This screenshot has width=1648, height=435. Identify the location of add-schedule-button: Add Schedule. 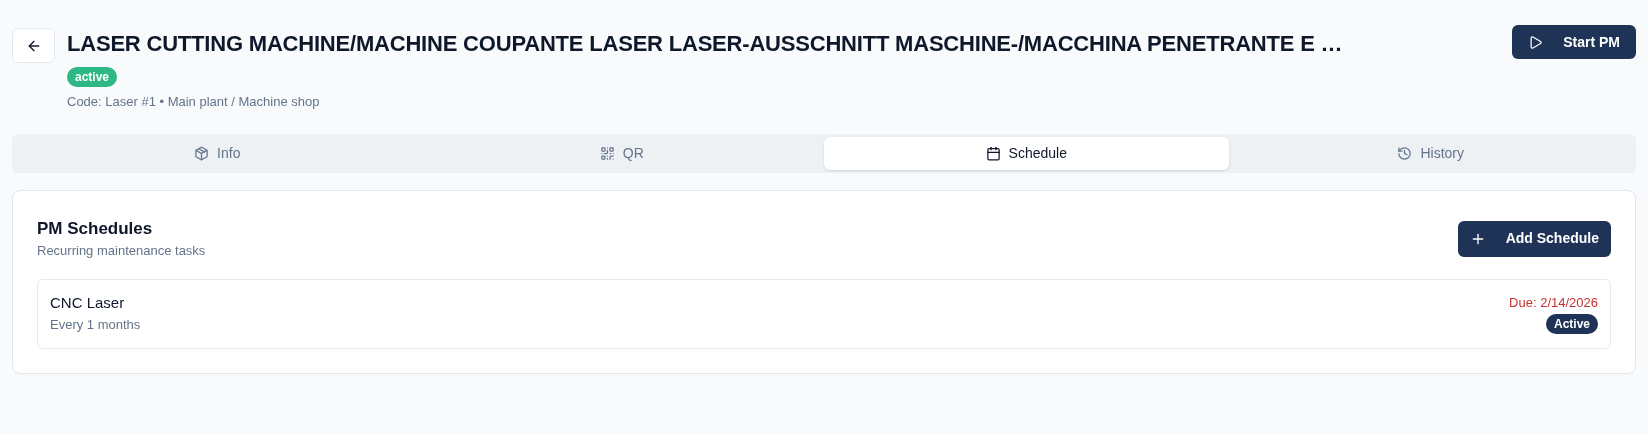
(1534, 238).